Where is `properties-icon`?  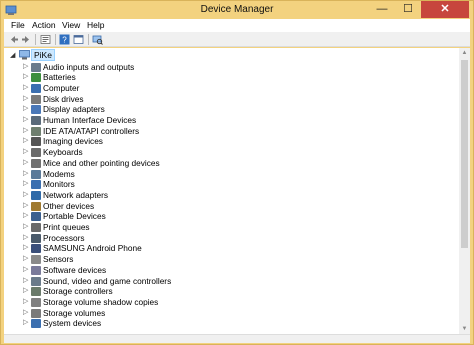 properties-icon is located at coordinates (78, 39).